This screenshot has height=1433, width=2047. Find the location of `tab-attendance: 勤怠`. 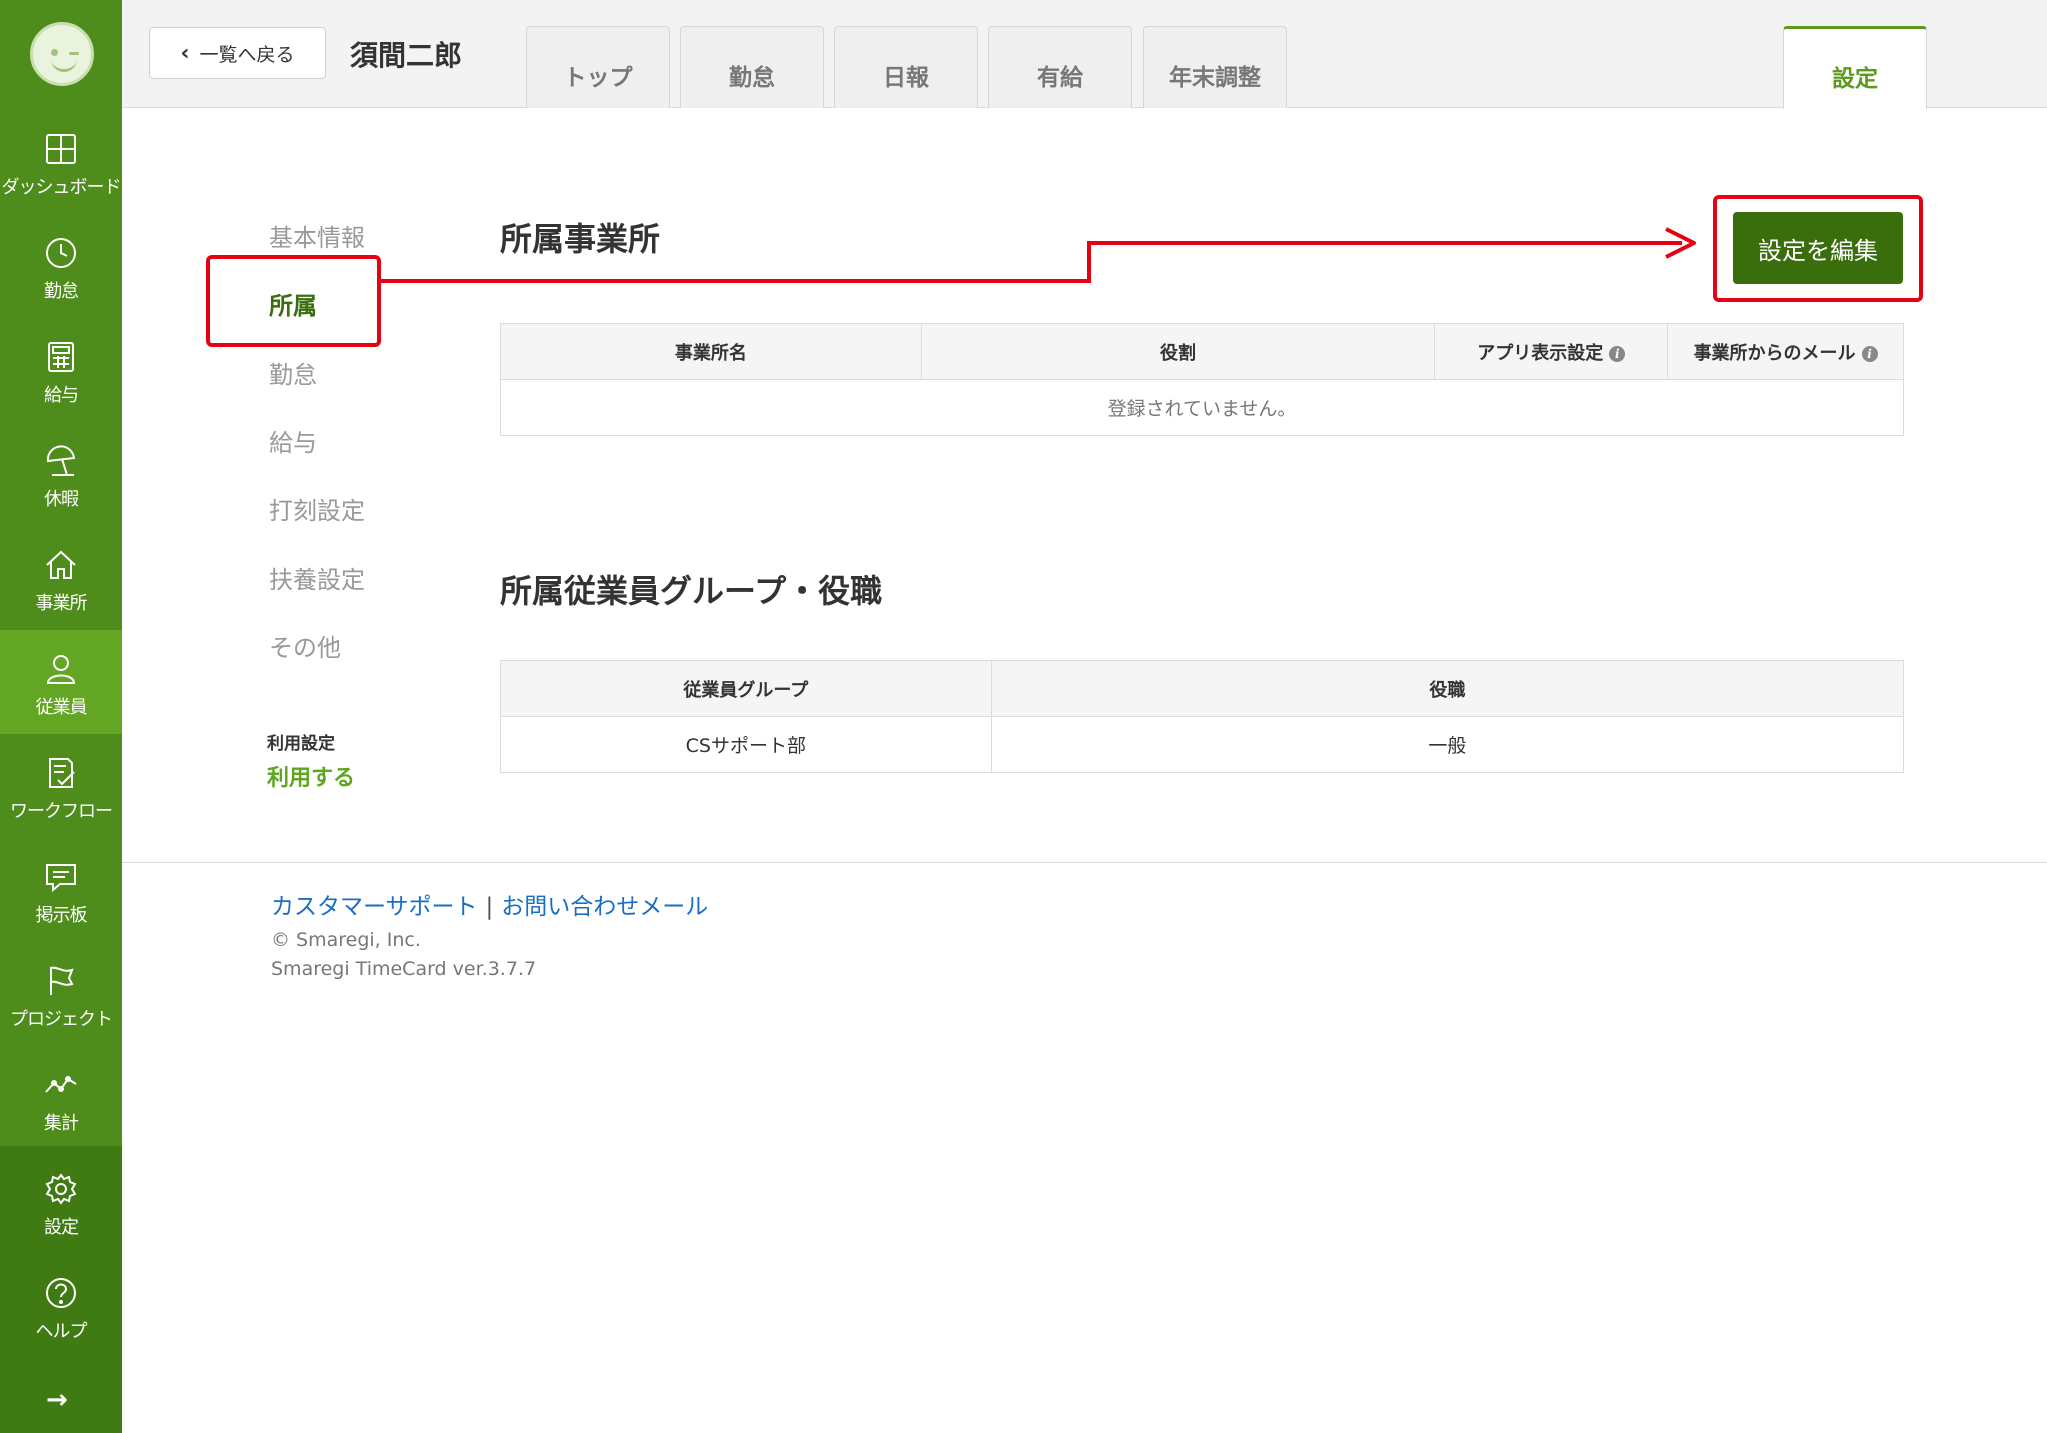

tab-attendance: 勤怠 is located at coordinates (752, 67).